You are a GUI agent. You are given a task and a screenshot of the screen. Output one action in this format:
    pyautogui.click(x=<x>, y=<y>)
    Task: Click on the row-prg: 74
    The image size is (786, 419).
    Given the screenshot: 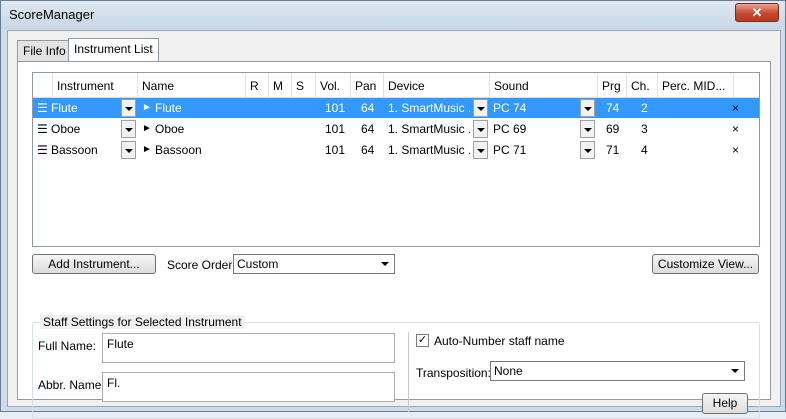 What is the action you would take?
    pyautogui.click(x=612, y=108)
    